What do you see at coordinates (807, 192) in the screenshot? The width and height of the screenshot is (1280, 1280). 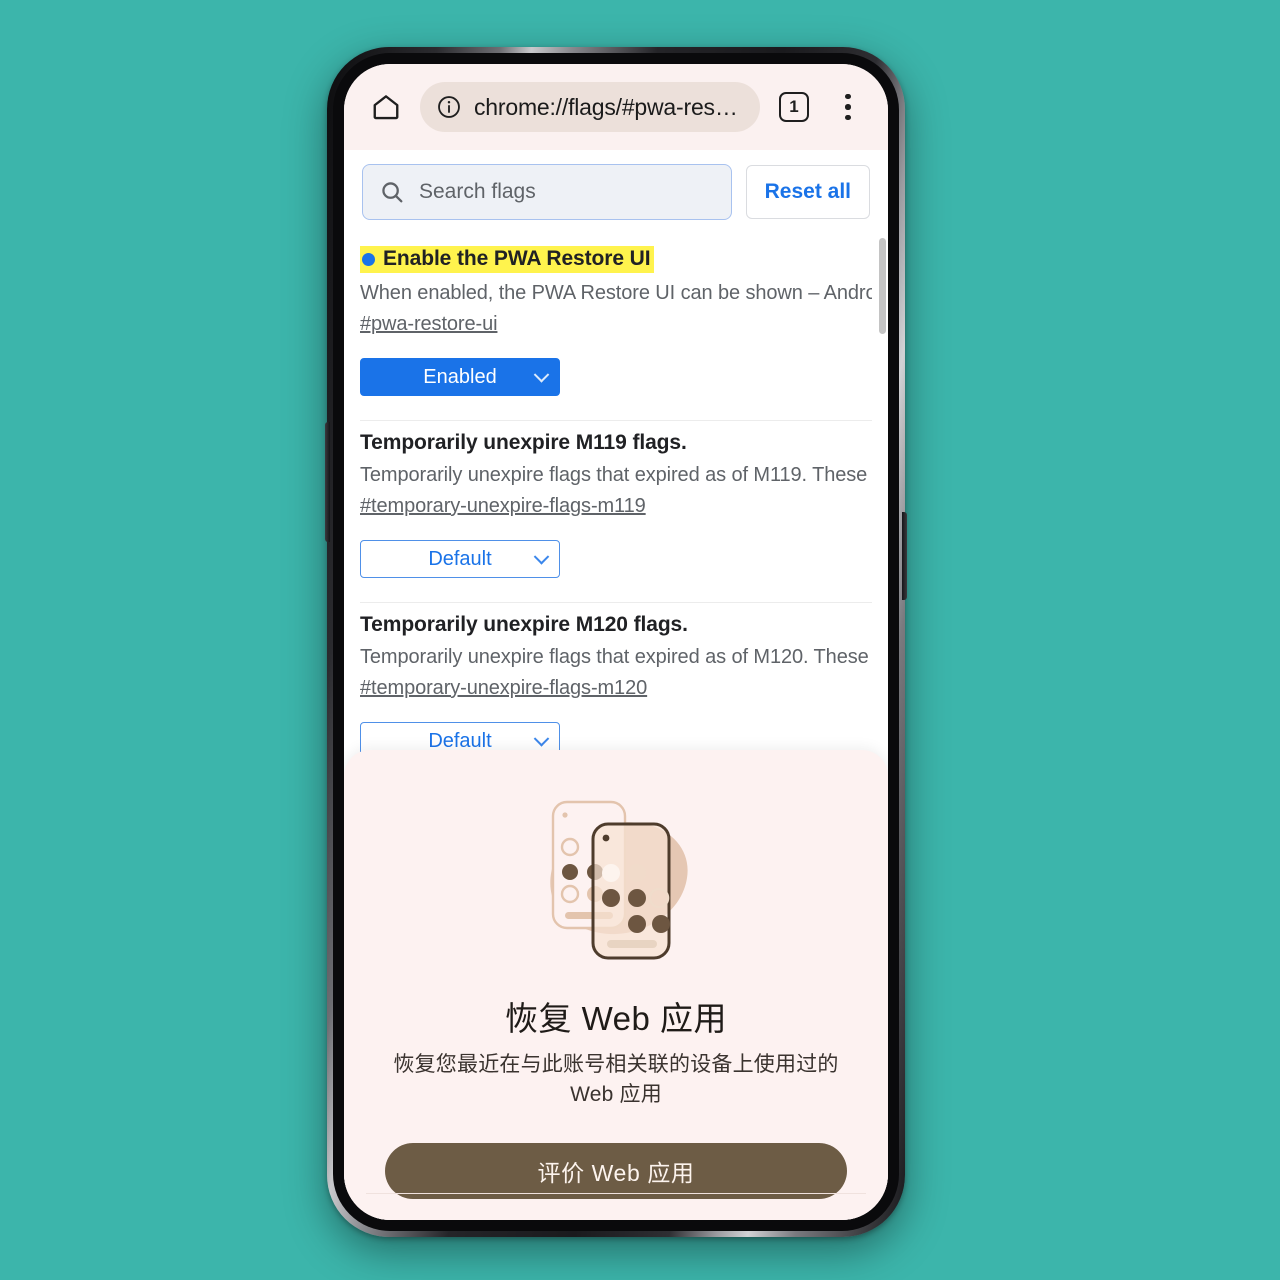 I see `reset-all-button: Reset all` at bounding box center [807, 192].